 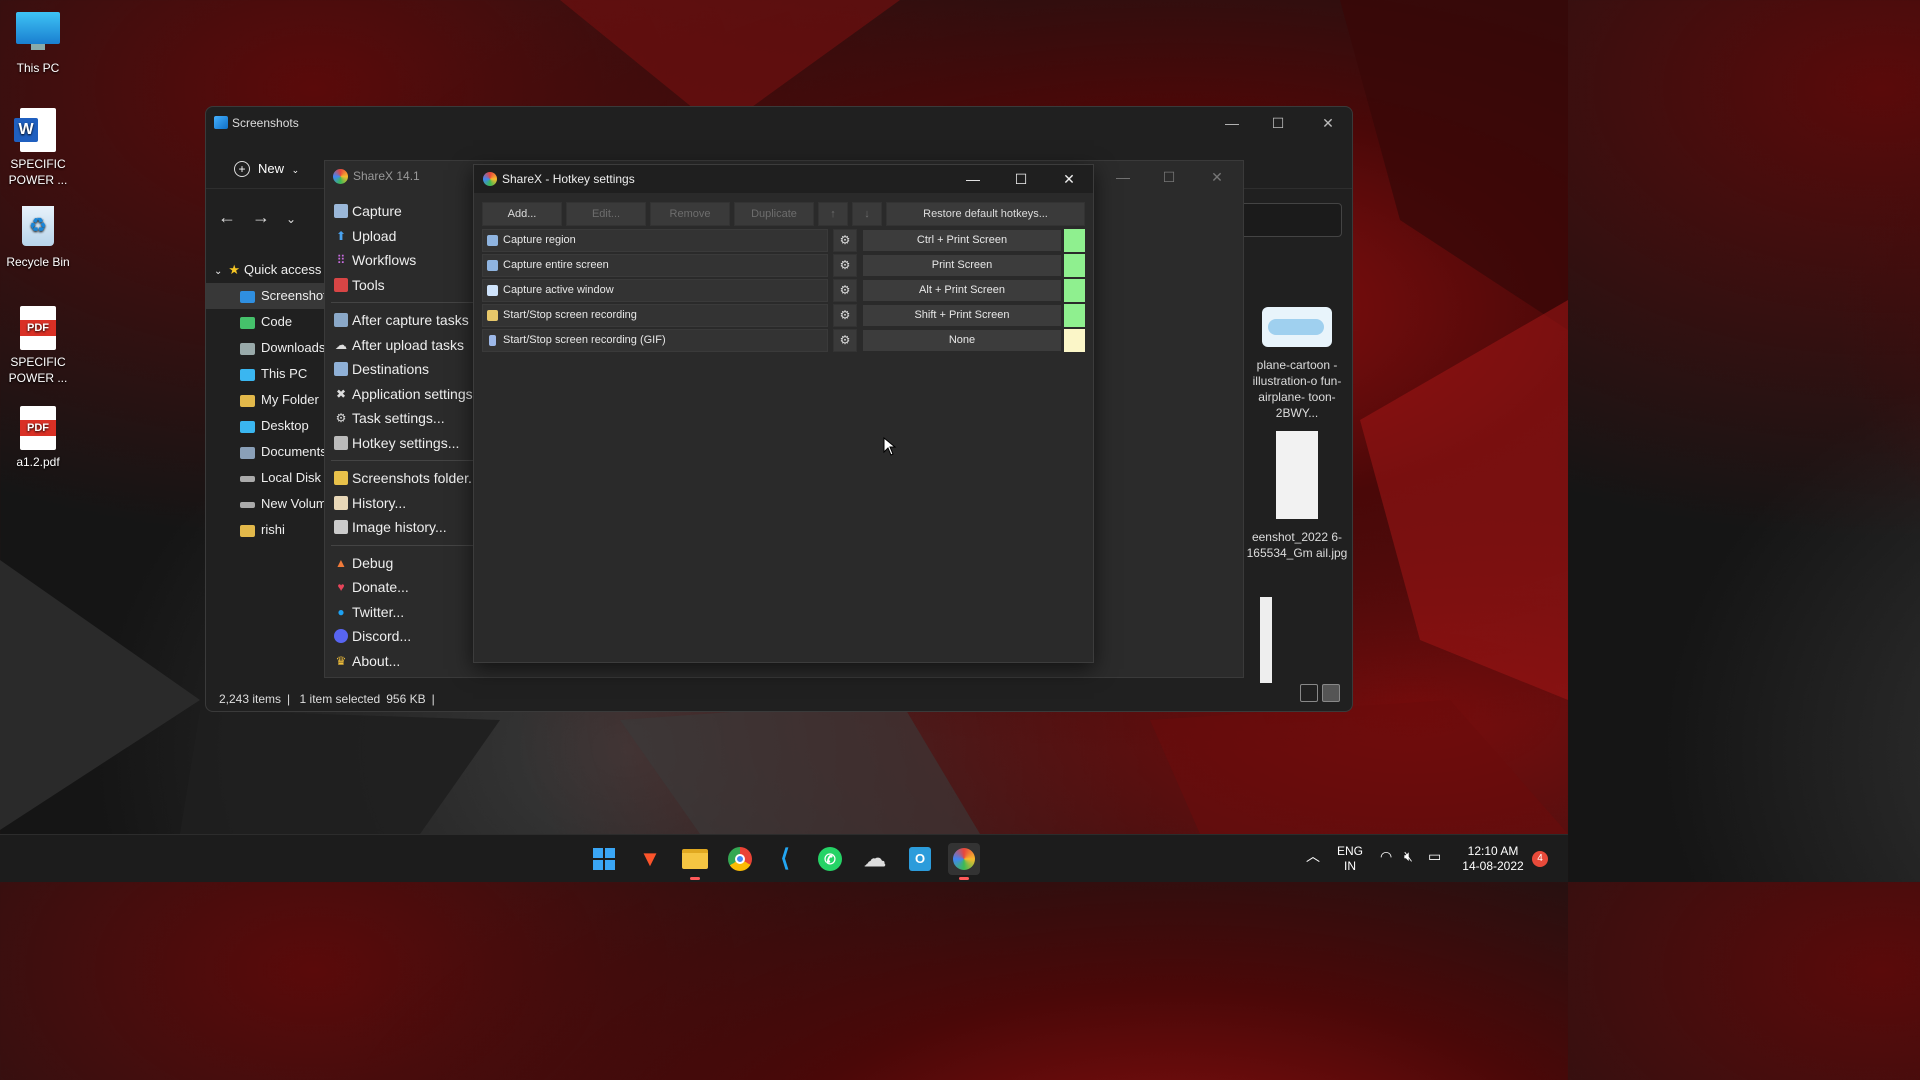 What do you see at coordinates (962, 240) in the screenshot?
I see `hotkey-button: Ctrl + Print Screen` at bounding box center [962, 240].